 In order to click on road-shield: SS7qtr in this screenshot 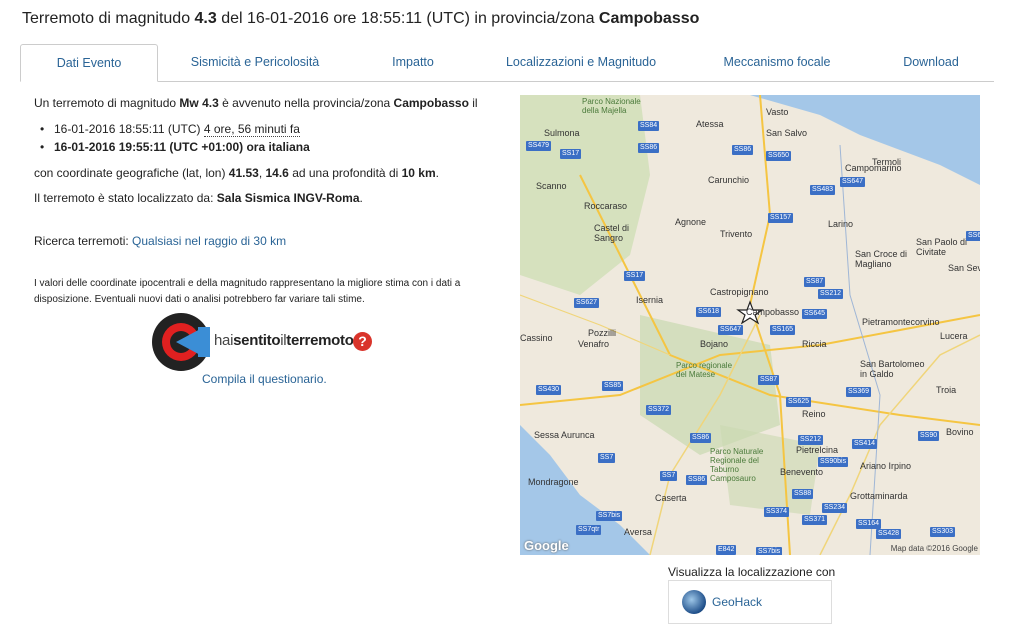, I will do `click(589, 530)`.